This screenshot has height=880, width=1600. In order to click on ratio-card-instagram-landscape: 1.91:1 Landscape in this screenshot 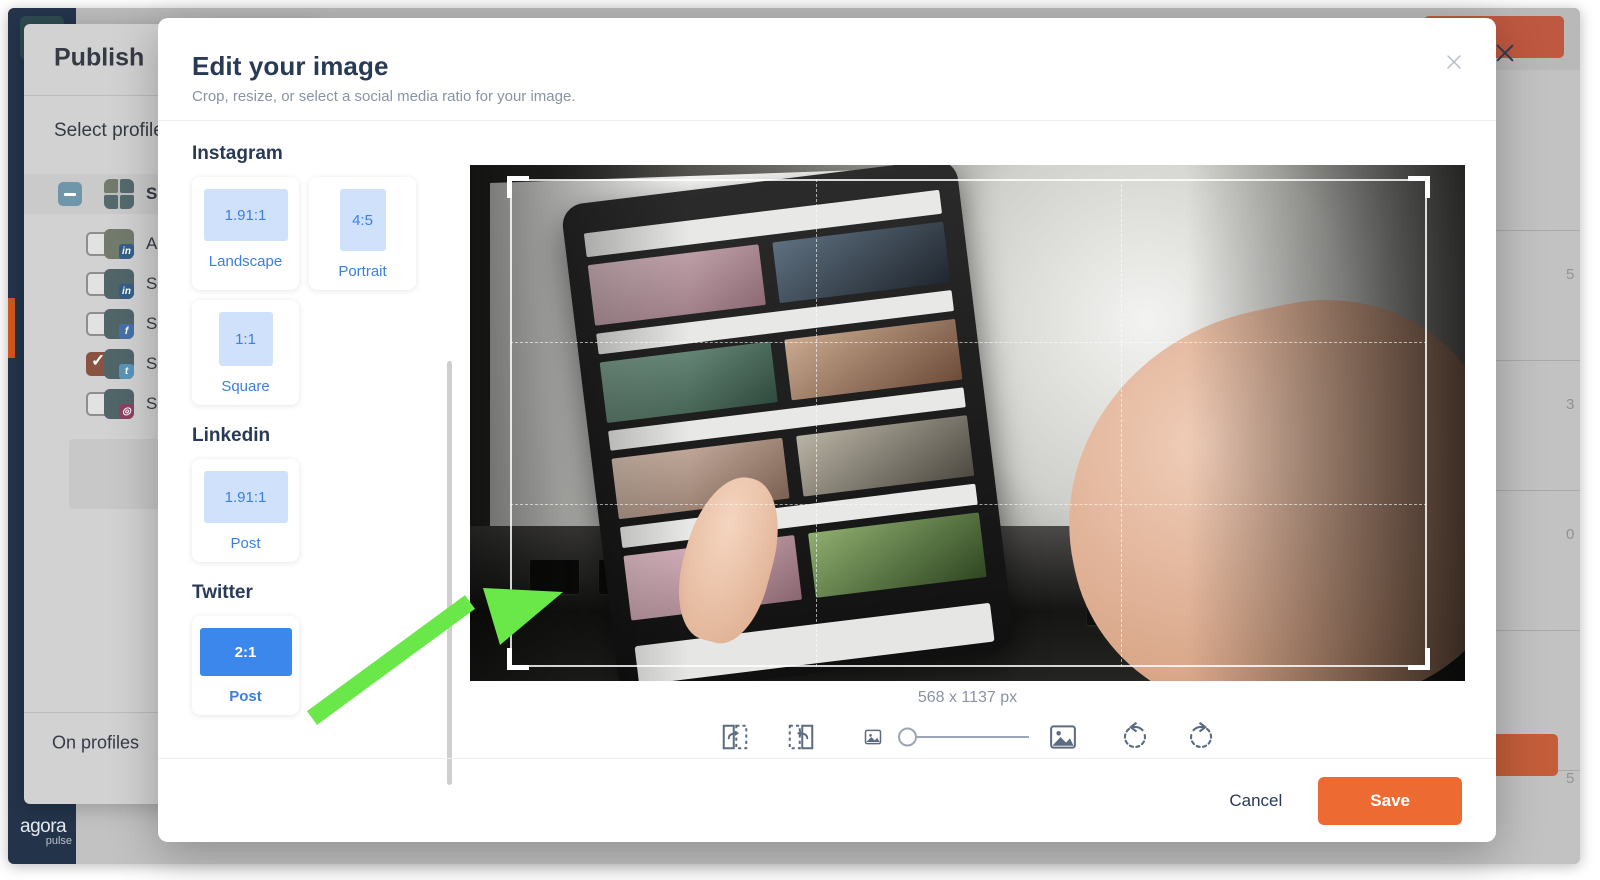, I will do `click(245, 233)`.